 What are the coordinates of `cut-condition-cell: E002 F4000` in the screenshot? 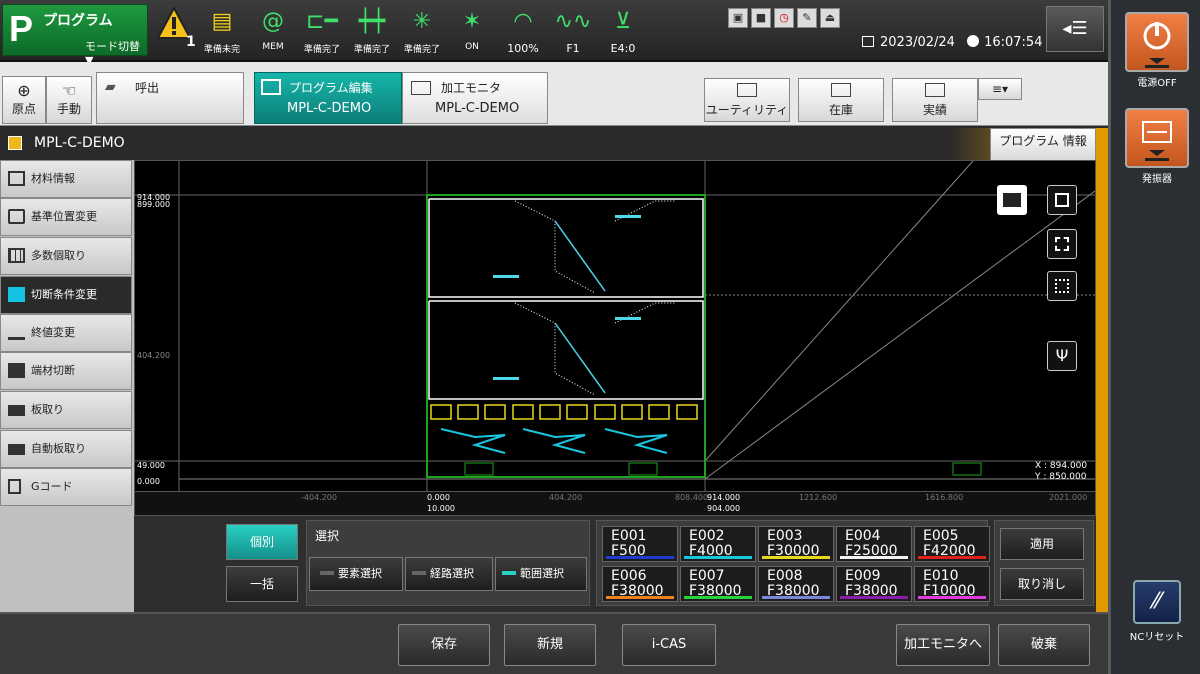 It's located at (718, 544).